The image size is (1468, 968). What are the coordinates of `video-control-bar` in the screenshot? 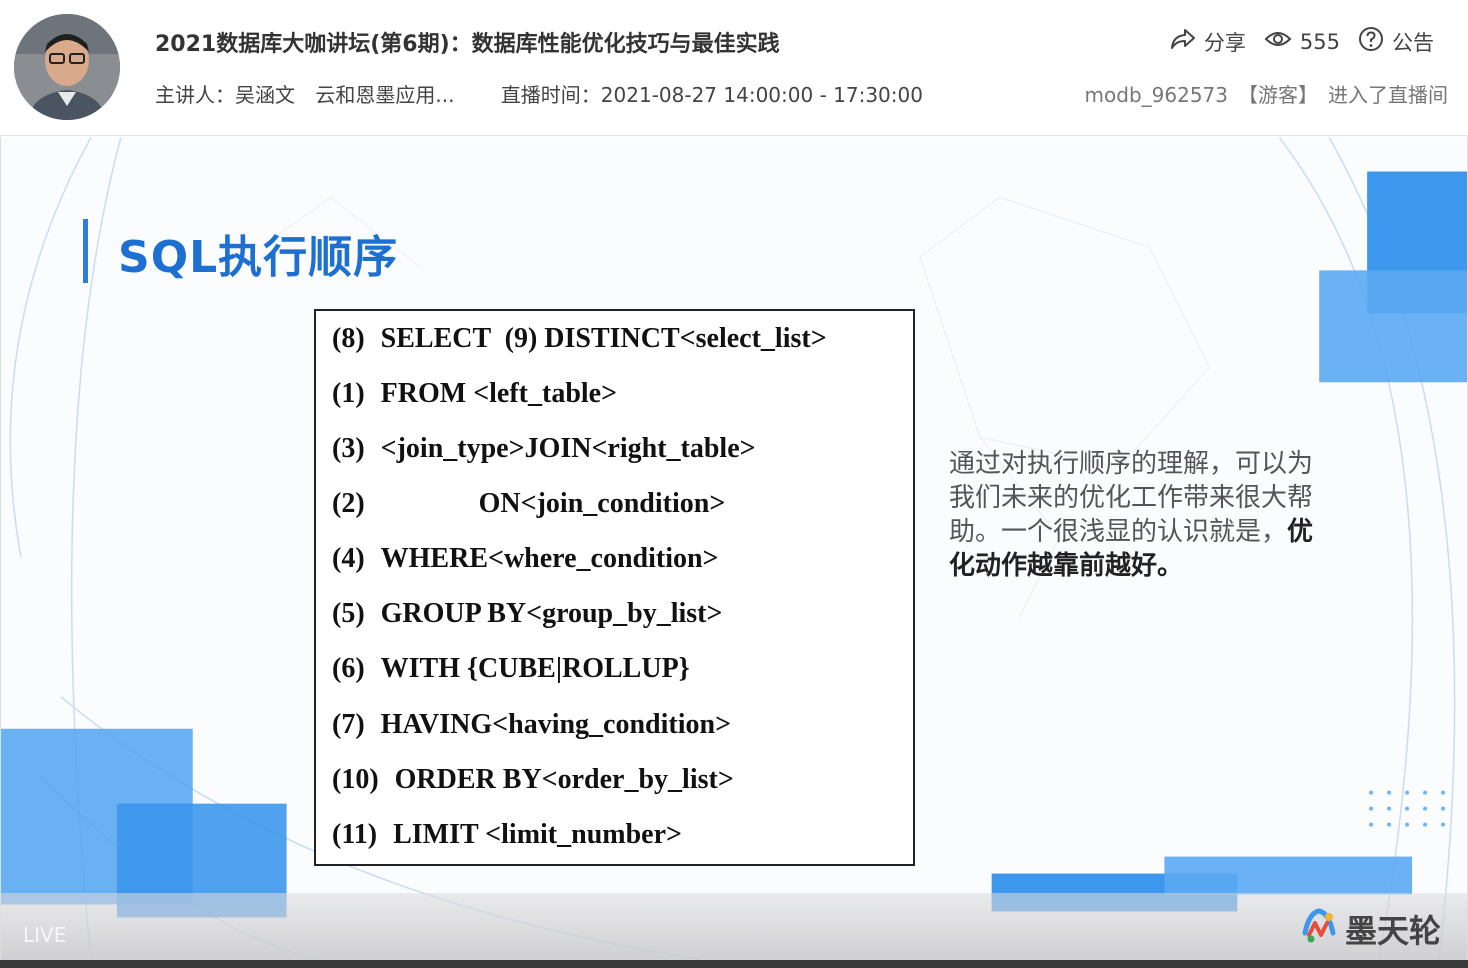 It's located at (734, 926).